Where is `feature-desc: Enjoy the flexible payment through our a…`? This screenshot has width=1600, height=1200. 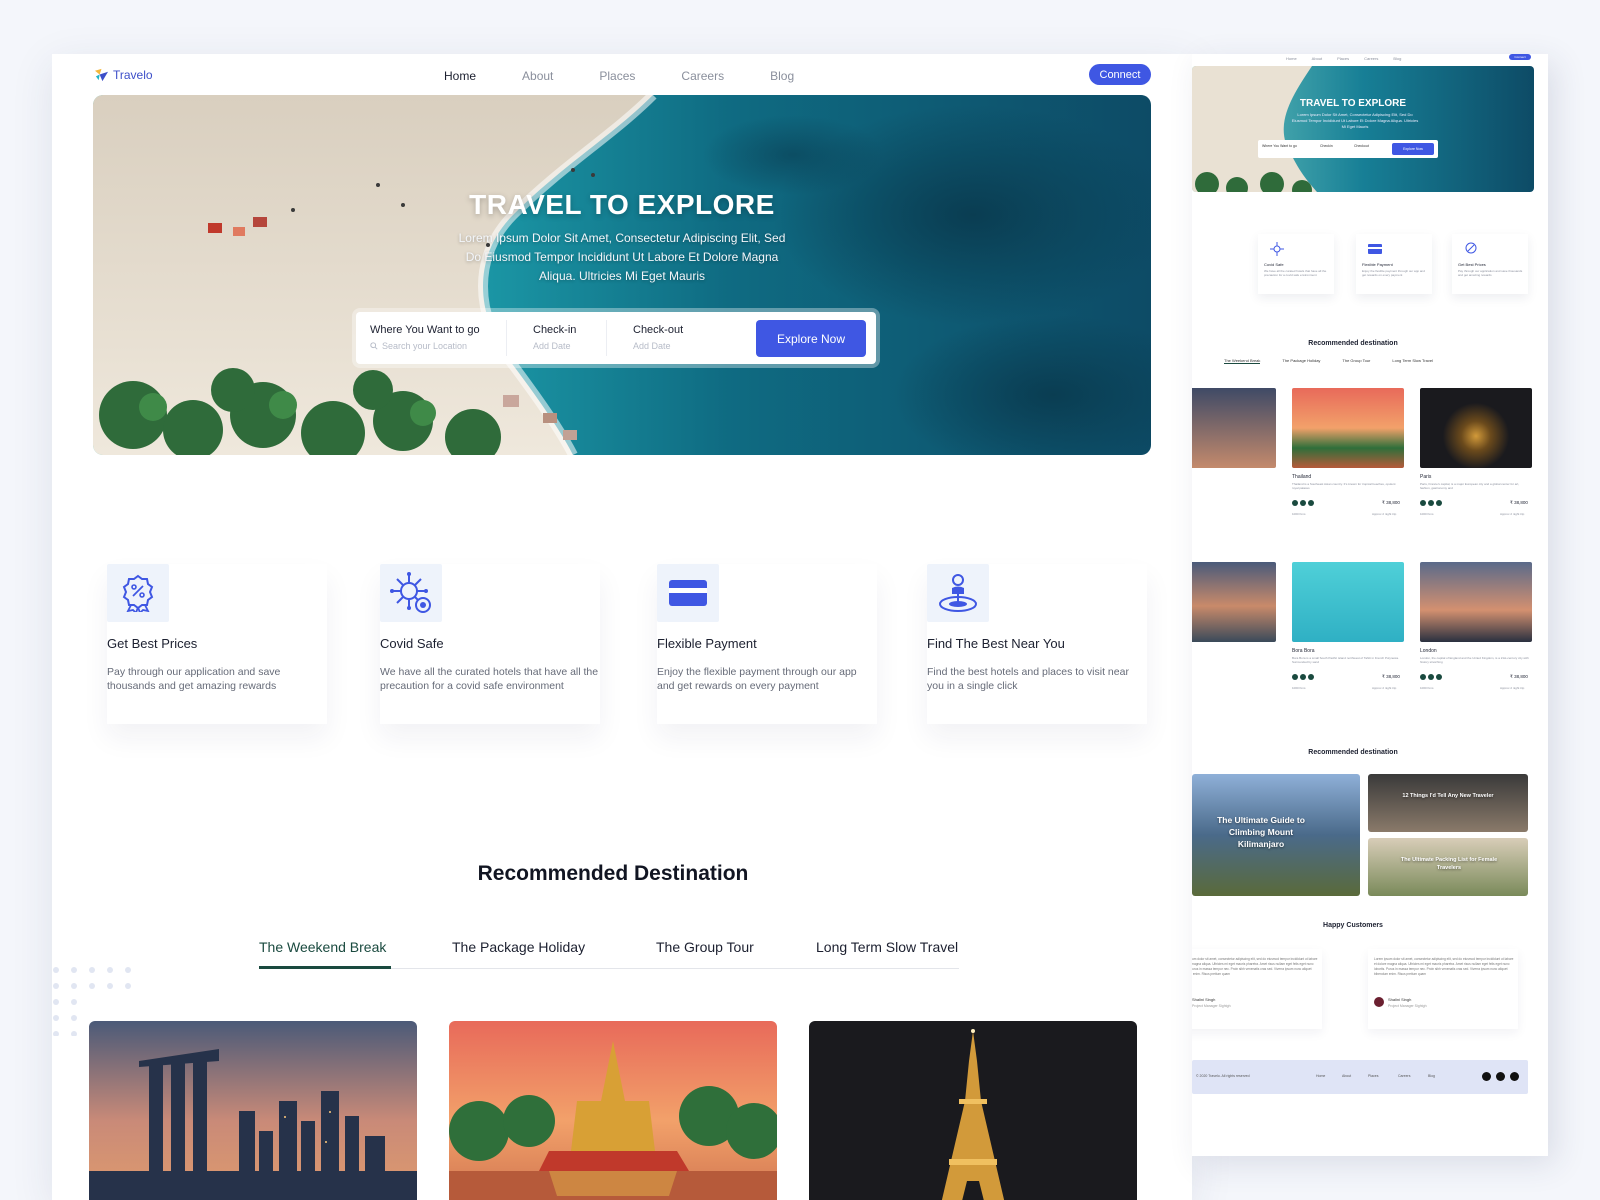
feature-desc: Enjoy the flexible payment through our a… is located at coordinates (757, 679).